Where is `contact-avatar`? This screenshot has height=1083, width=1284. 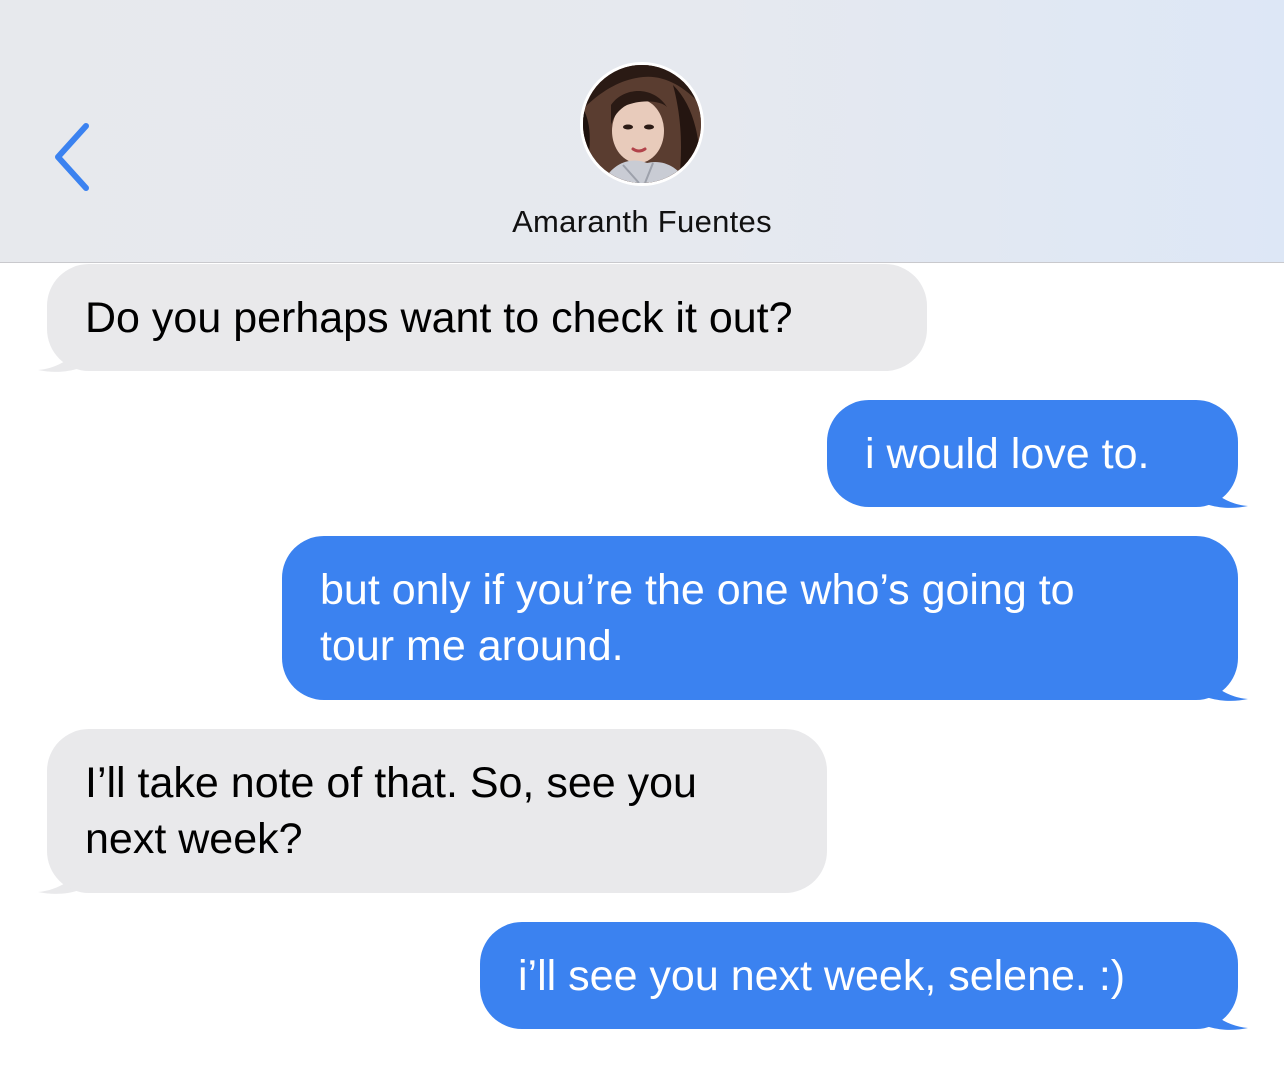 contact-avatar is located at coordinates (642, 124).